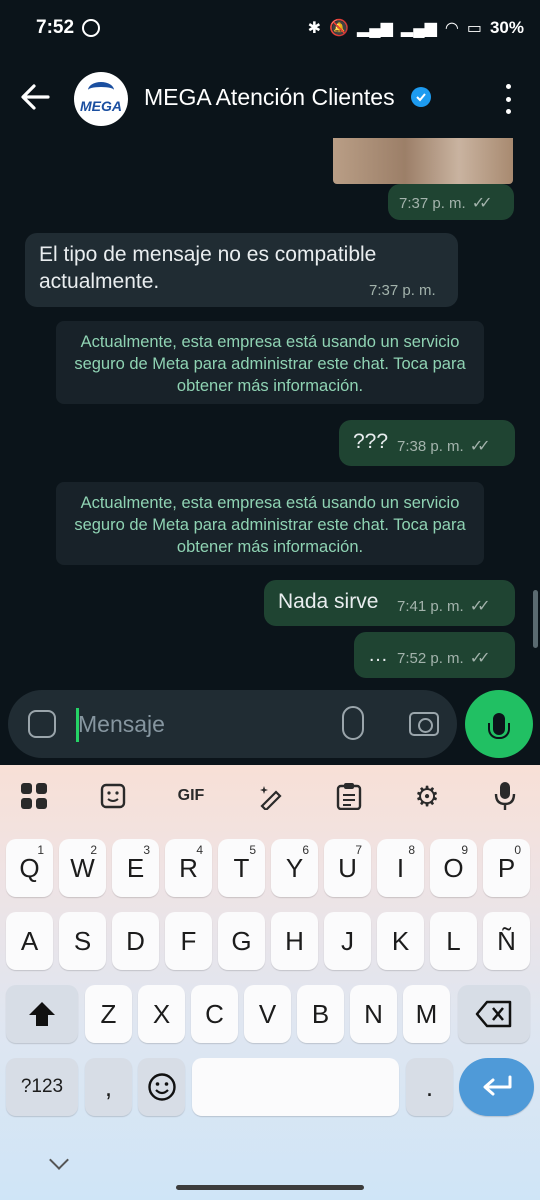 This screenshot has width=540, height=1200. I want to click on message-input, so click(198, 724).